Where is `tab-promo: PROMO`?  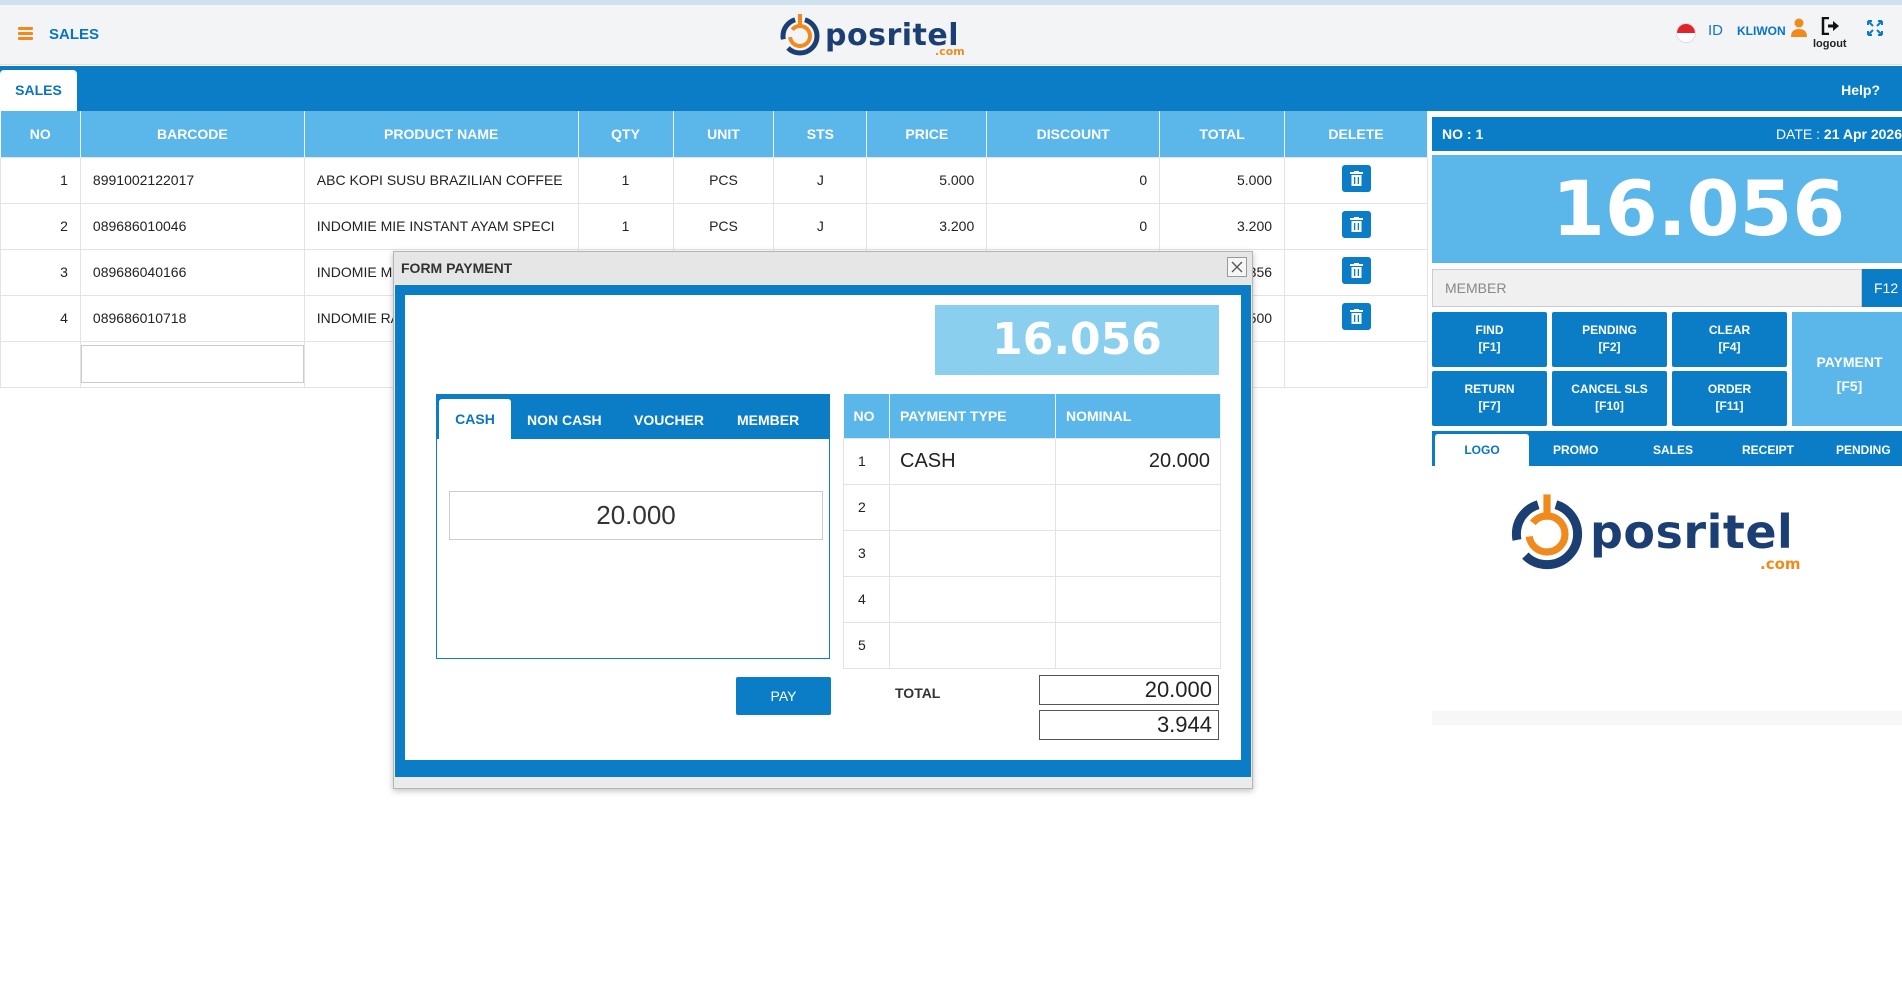
tab-promo: PROMO is located at coordinates (1575, 450).